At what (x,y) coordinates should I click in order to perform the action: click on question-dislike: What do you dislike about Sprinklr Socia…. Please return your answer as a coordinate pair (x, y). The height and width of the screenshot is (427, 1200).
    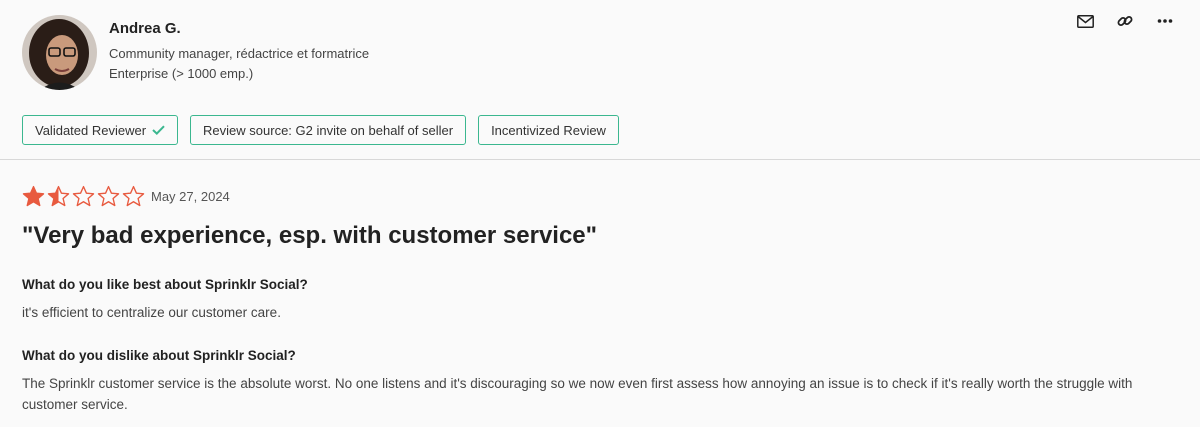
    Looking at the image, I should click on (159, 355).